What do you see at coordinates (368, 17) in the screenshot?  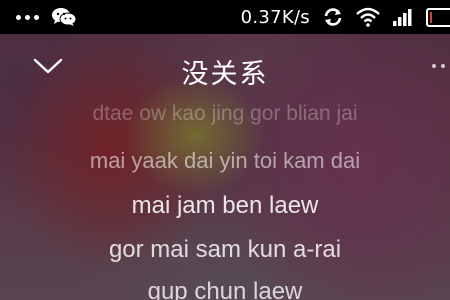 I see `wifi-icon` at bounding box center [368, 17].